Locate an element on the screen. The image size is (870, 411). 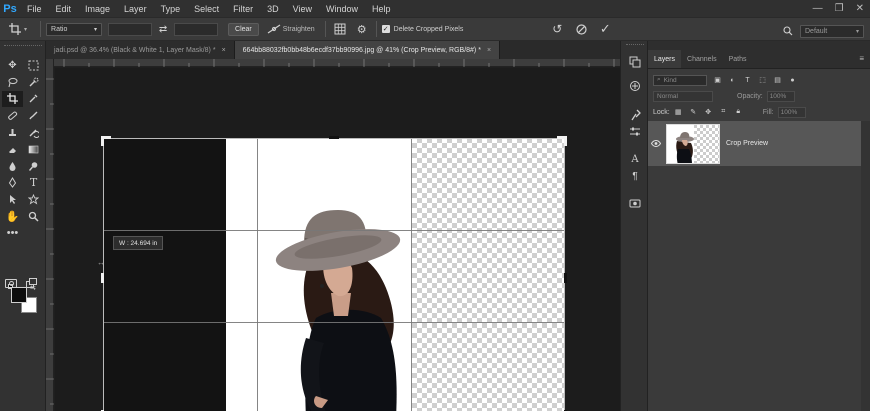
crop-handle-top is located at coordinates (334, 137).